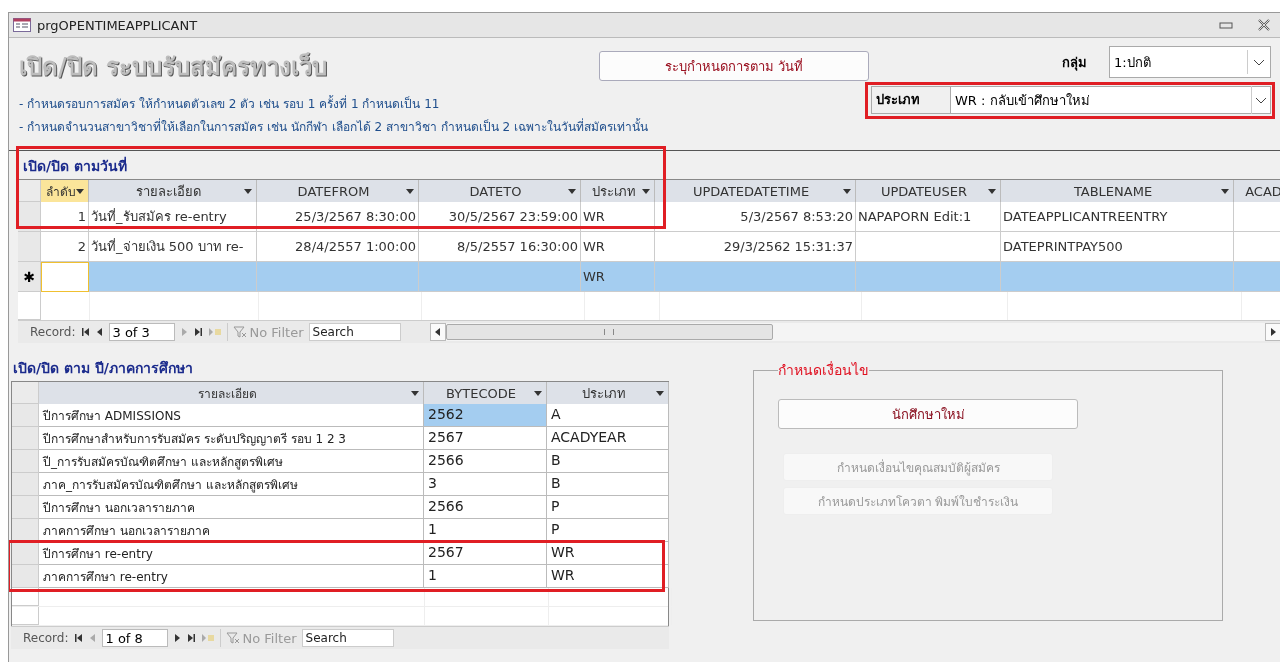  Describe the element at coordinates (1117, 247) in the screenshot. I see `table-cell: DATEPRINTPAY500` at that location.